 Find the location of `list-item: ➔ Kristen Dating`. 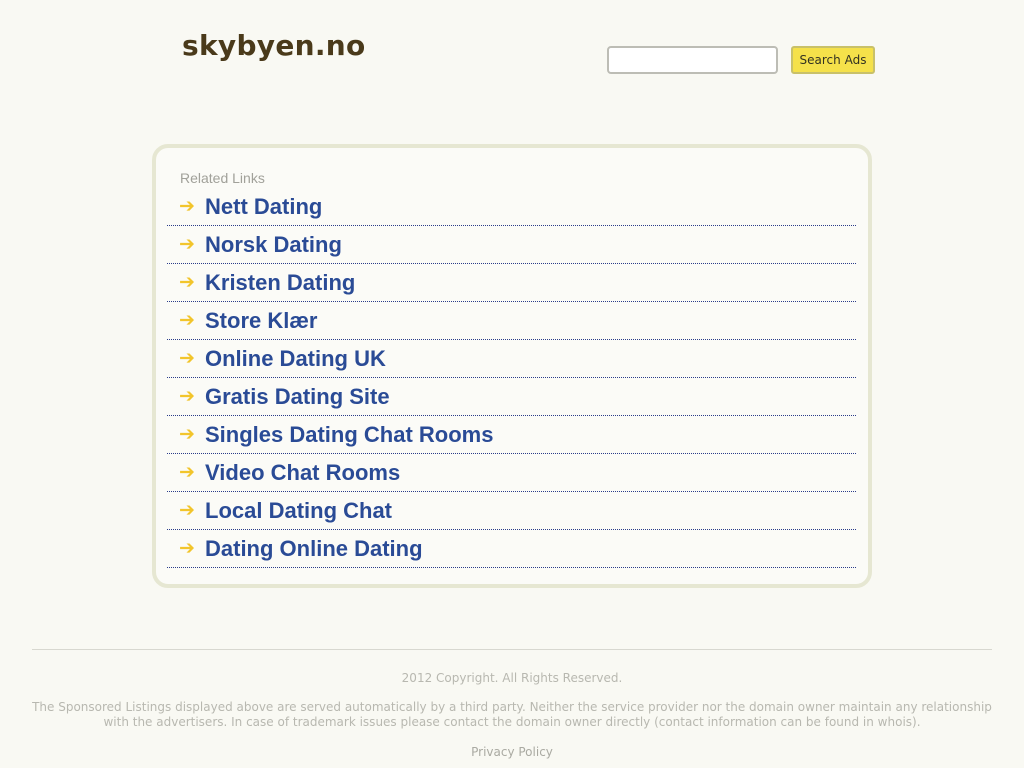

list-item: ➔ Kristen Dating is located at coordinates (511, 283).